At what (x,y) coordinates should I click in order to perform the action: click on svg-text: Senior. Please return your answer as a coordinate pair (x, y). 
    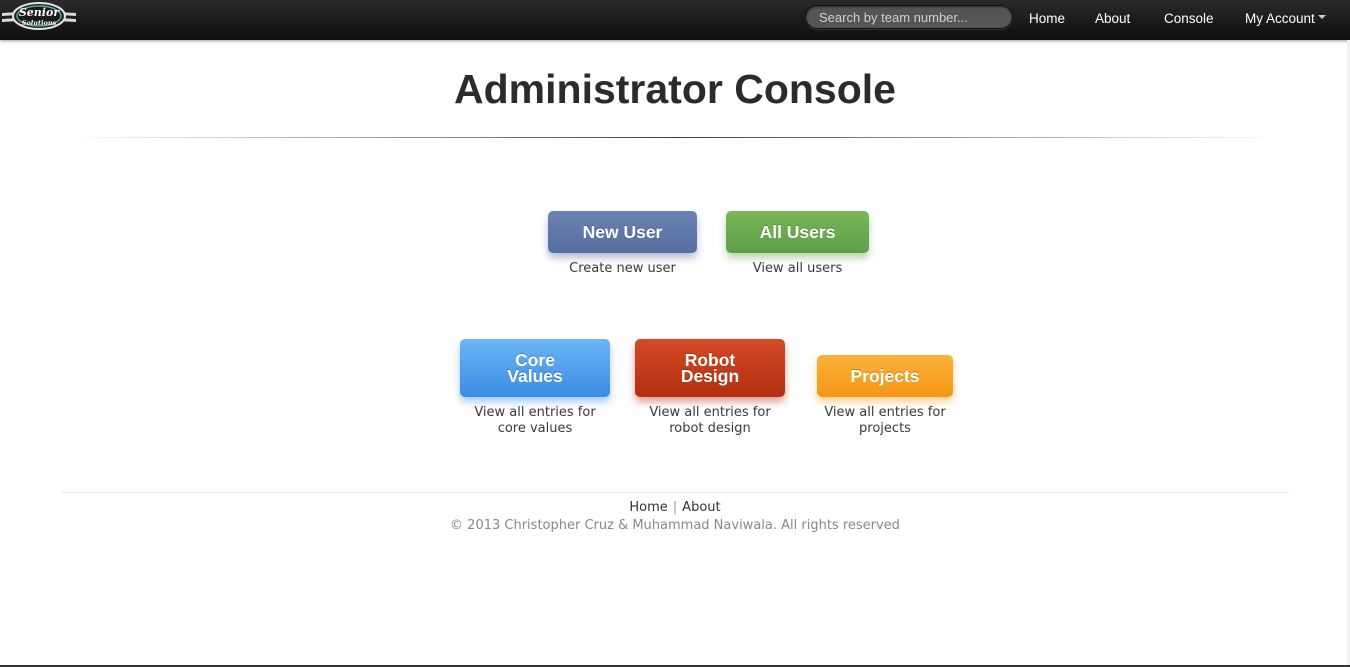
    Looking at the image, I should click on (39, 12).